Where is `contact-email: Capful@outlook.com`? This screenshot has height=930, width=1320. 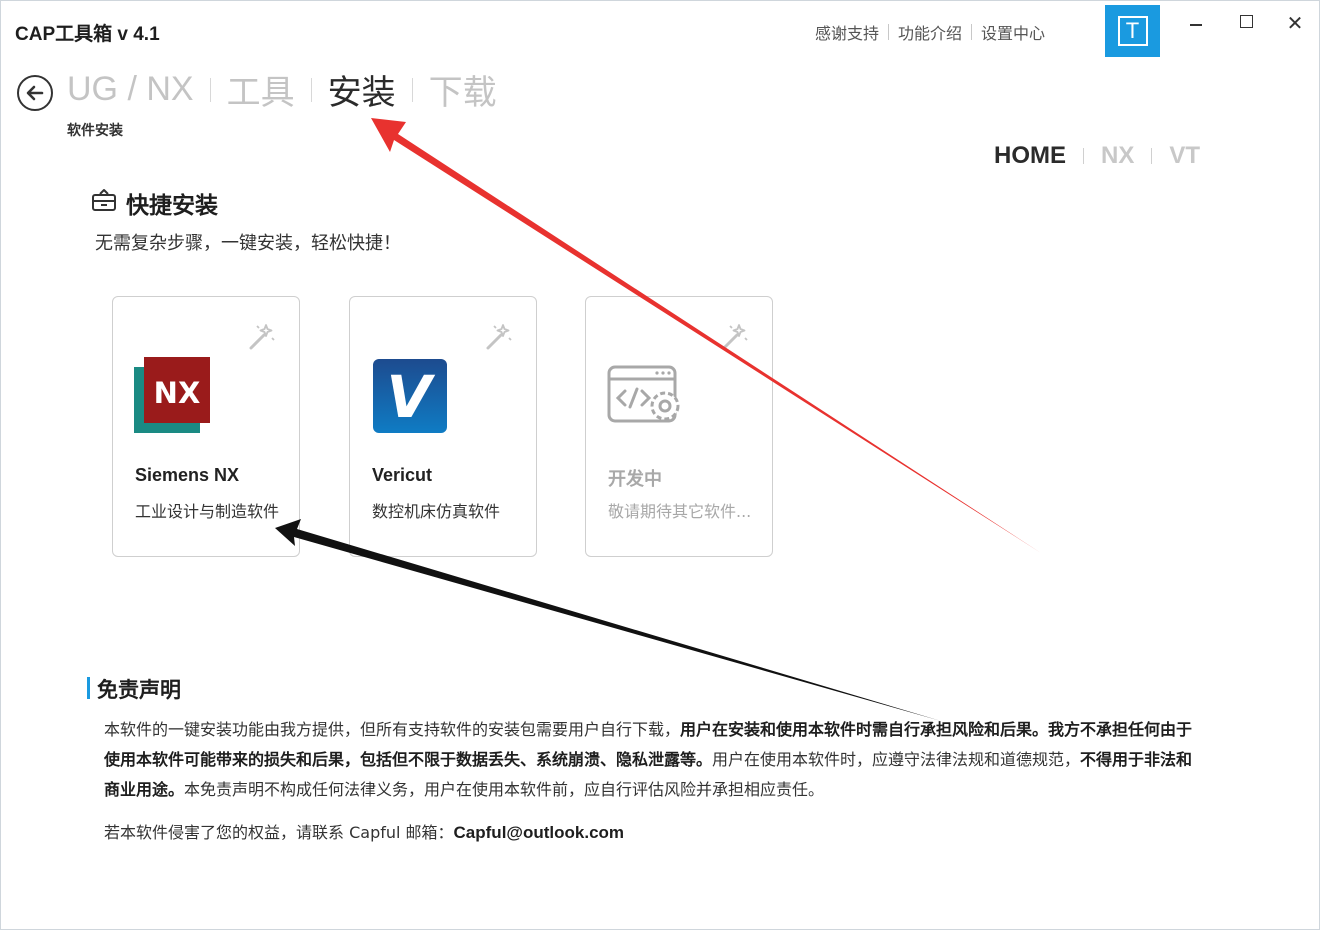 contact-email: Capful@outlook.com is located at coordinates (539, 832).